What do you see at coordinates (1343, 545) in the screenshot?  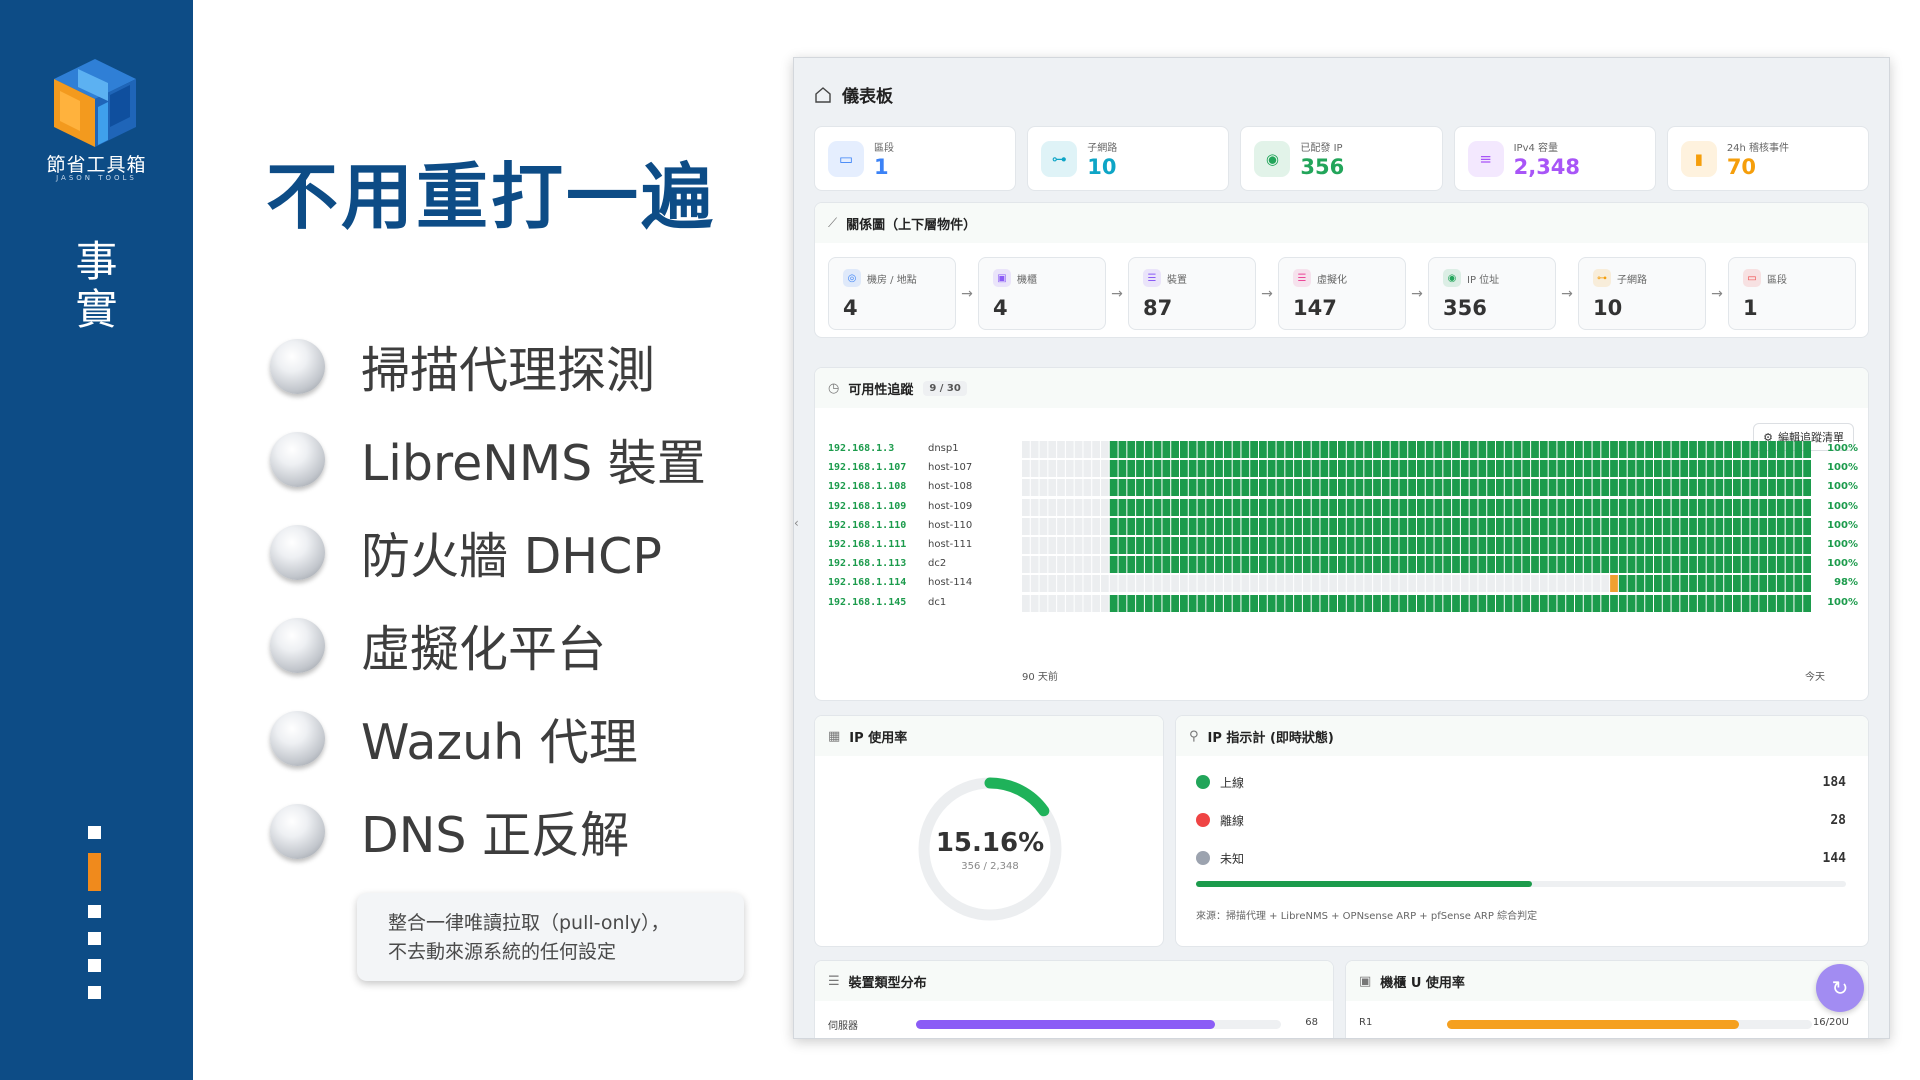 I see `availability-row: 192.168.1.111 host-111 100%` at bounding box center [1343, 545].